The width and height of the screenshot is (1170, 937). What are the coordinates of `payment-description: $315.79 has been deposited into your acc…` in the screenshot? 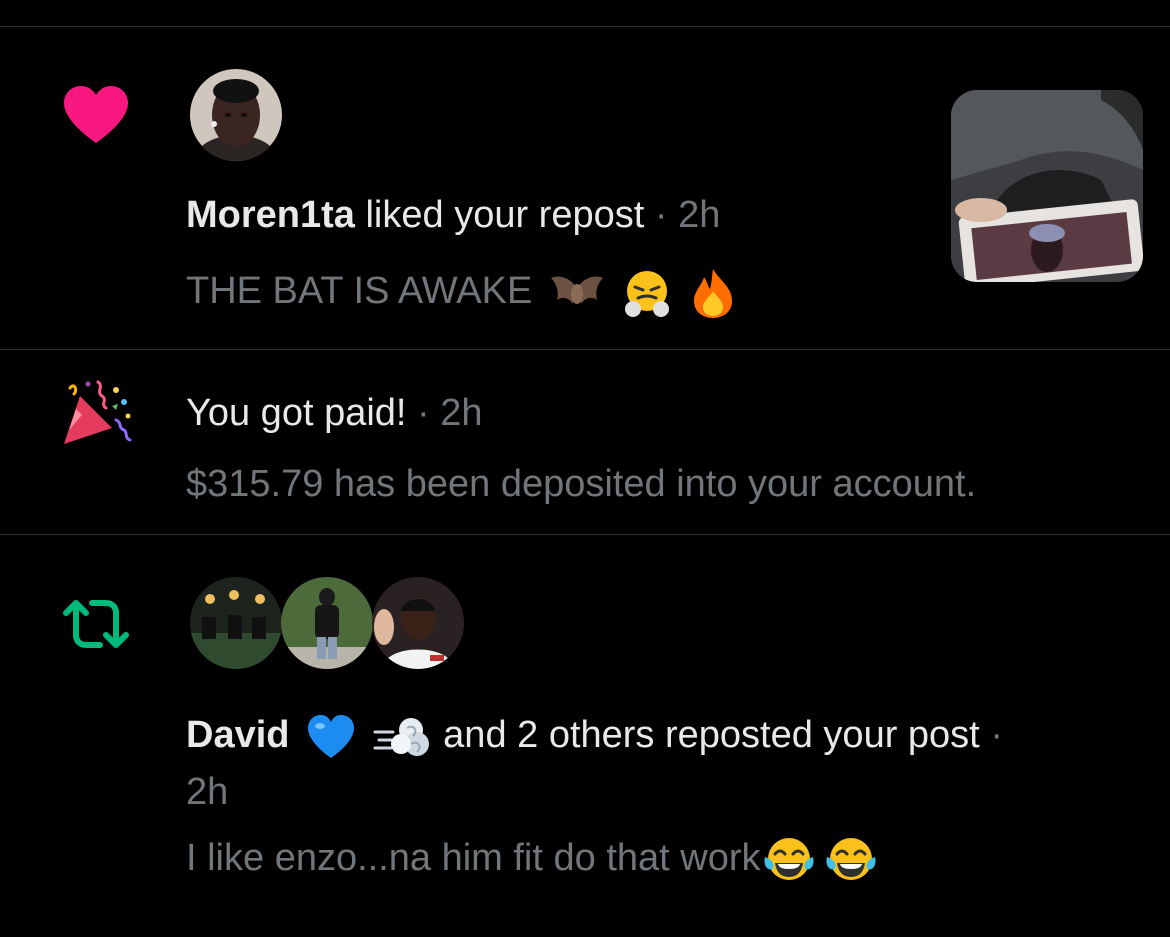 It's located at (581, 484).